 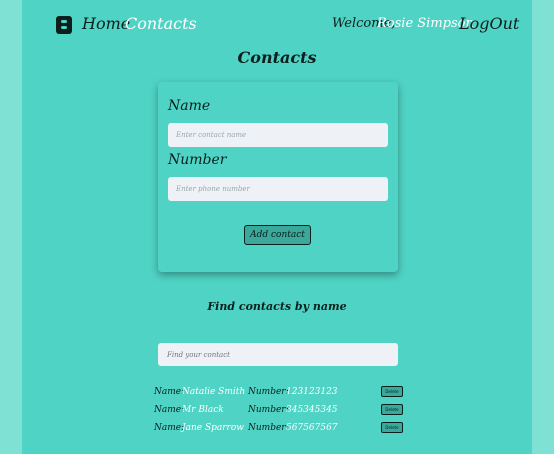 I want to click on page-title: Contacts, so click(x=277, y=57).